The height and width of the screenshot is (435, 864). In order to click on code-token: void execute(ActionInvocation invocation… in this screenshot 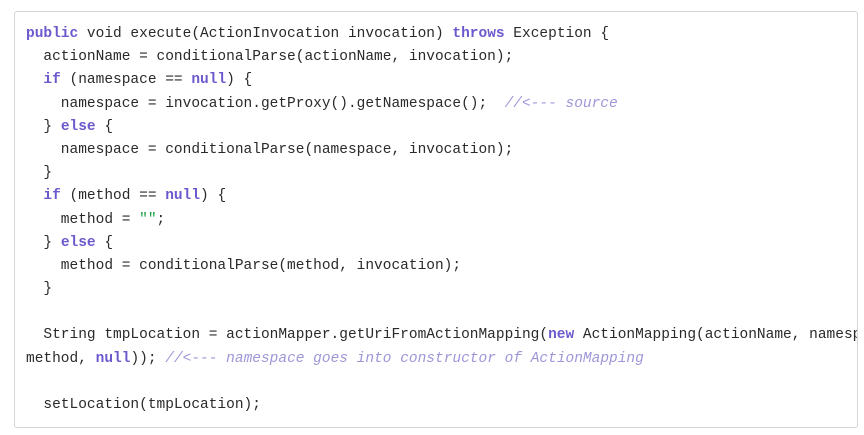, I will do `click(265, 34)`.